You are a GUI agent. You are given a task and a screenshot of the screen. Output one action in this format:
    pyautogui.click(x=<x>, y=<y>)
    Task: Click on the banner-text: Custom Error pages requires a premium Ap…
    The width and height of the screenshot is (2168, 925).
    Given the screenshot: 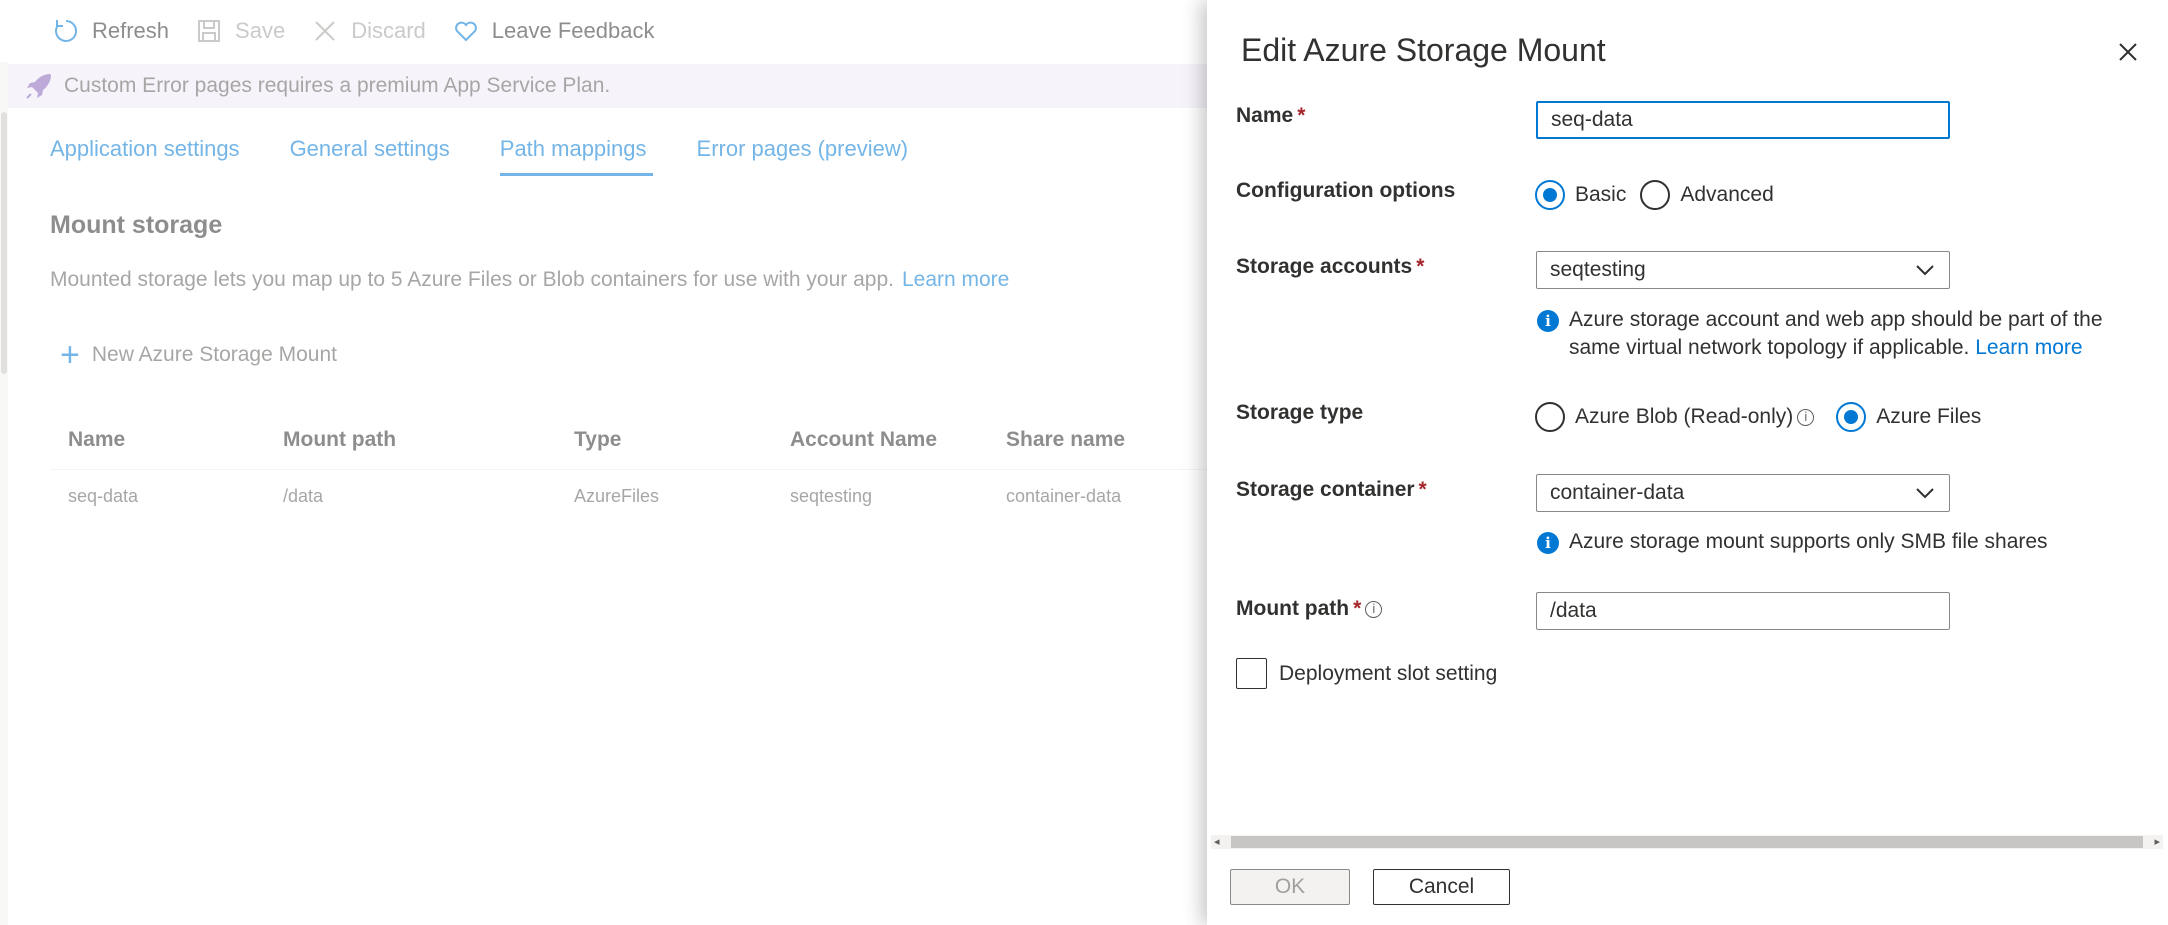 What is the action you would take?
    pyautogui.click(x=337, y=85)
    